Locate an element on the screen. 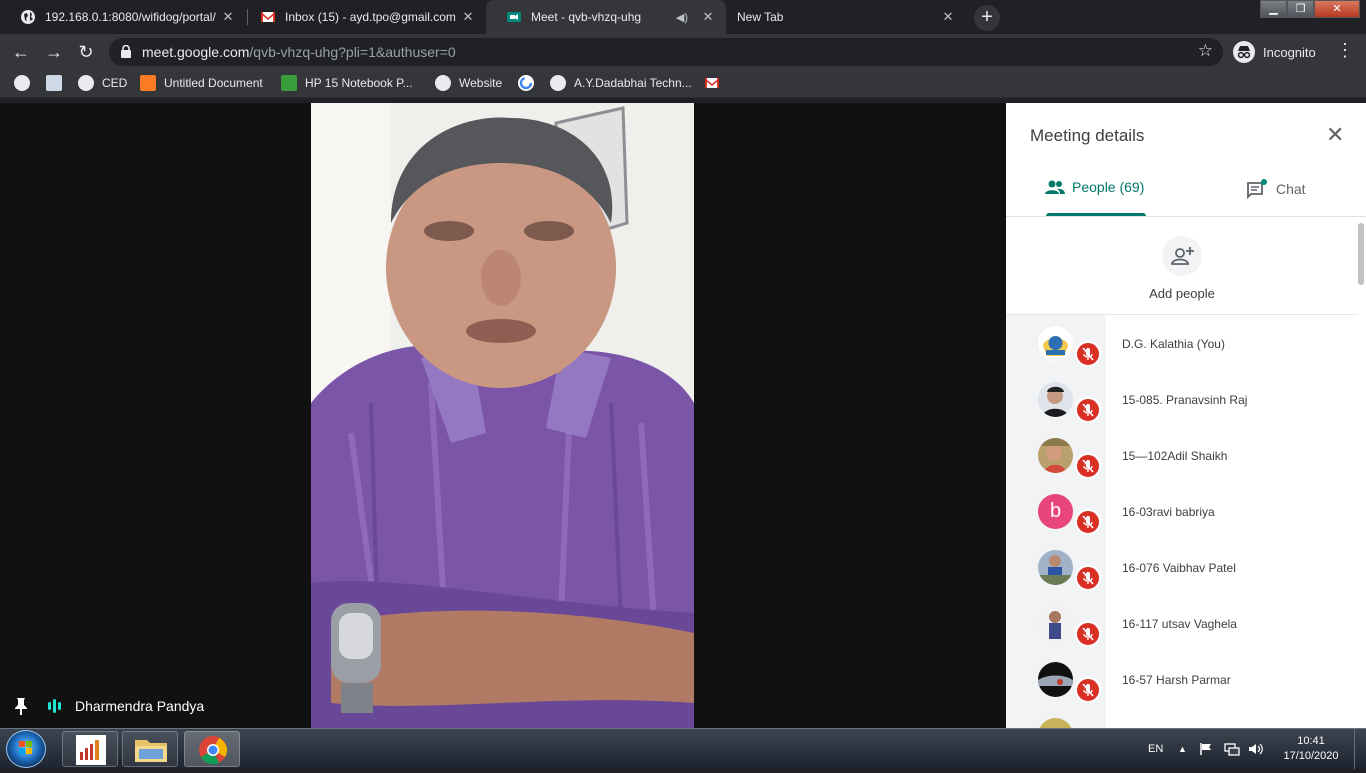 The height and width of the screenshot is (773, 1366). speaking-indicator-icon is located at coordinates (54, 706).